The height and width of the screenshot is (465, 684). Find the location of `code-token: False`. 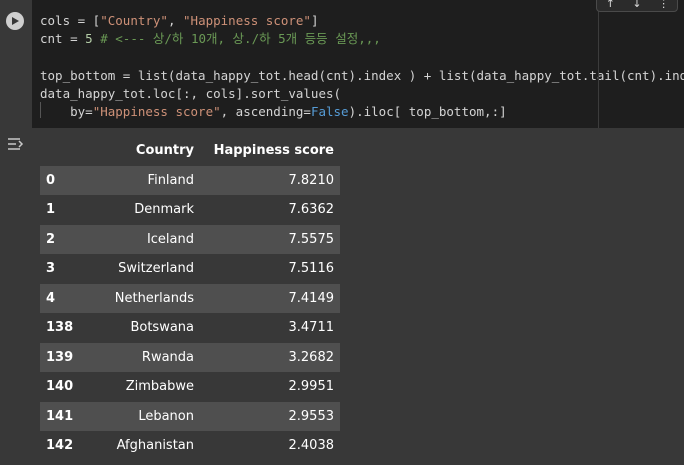

code-token: False is located at coordinates (329, 111).